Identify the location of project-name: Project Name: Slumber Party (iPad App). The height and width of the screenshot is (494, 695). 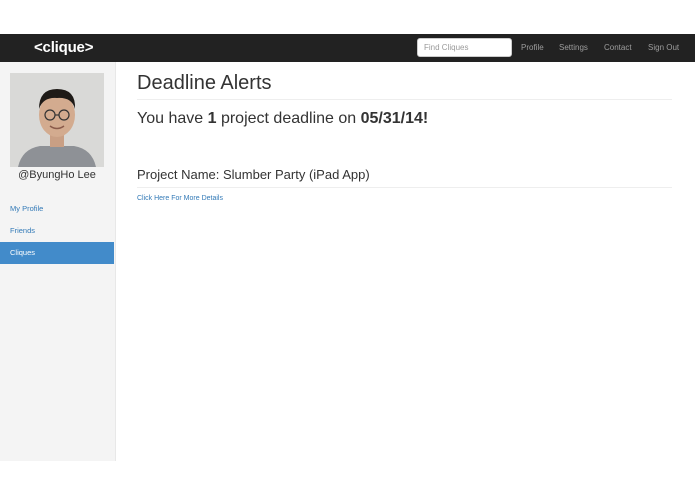
(253, 174).